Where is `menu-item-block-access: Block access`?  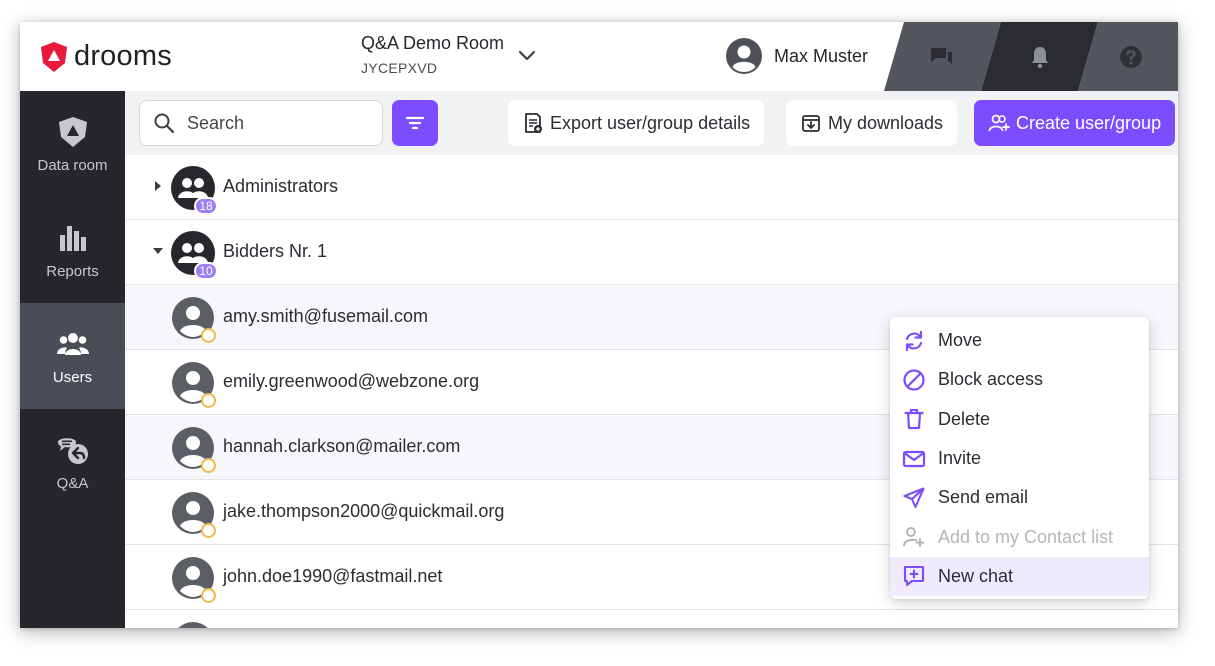 menu-item-block-access: Block access is located at coordinates (1019, 379).